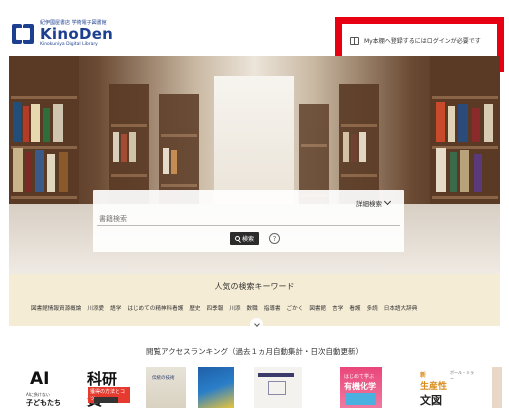 The width and height of the screenshot is (509, 408). What do you see at coordinates (23, 34) in the screenshot?
I see `logo-mark-icon` at bounding box center [23, 34].